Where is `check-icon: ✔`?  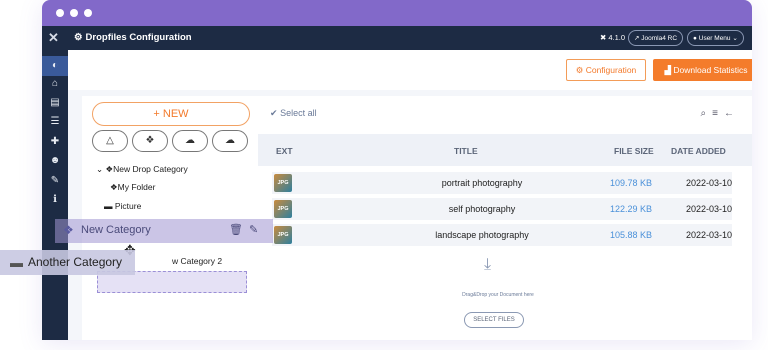
check-icon: ✔ is located at coordinates (274, 113).